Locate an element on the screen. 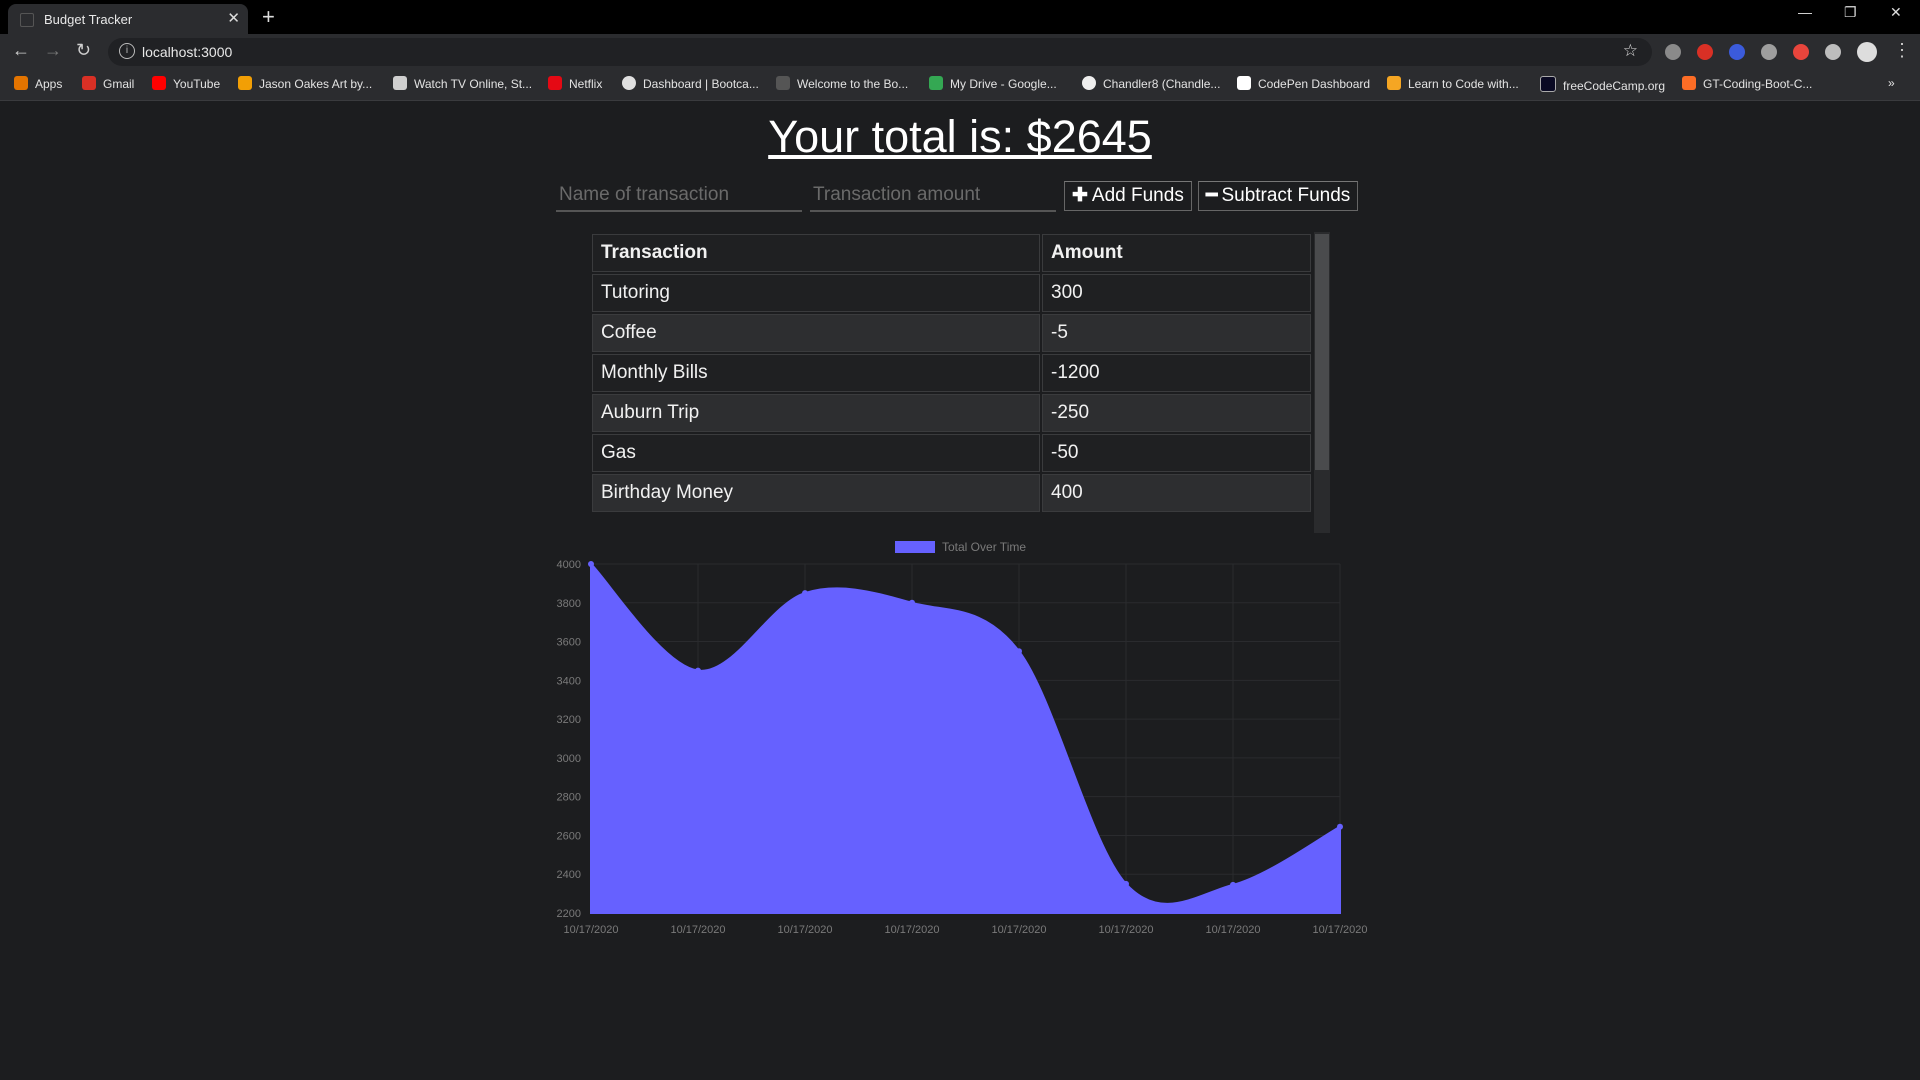 This screenshot has width=1920, height=1080. bookmark-youtube: YouTube is located at coordinates (186, 83).